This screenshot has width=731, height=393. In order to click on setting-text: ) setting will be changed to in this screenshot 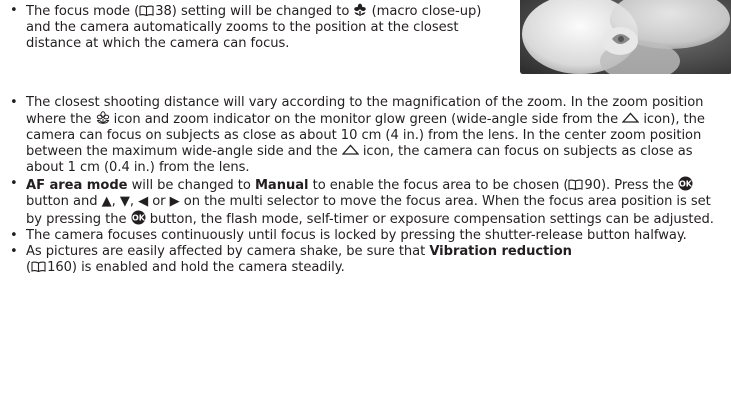, I will do `click(260, 11)`.